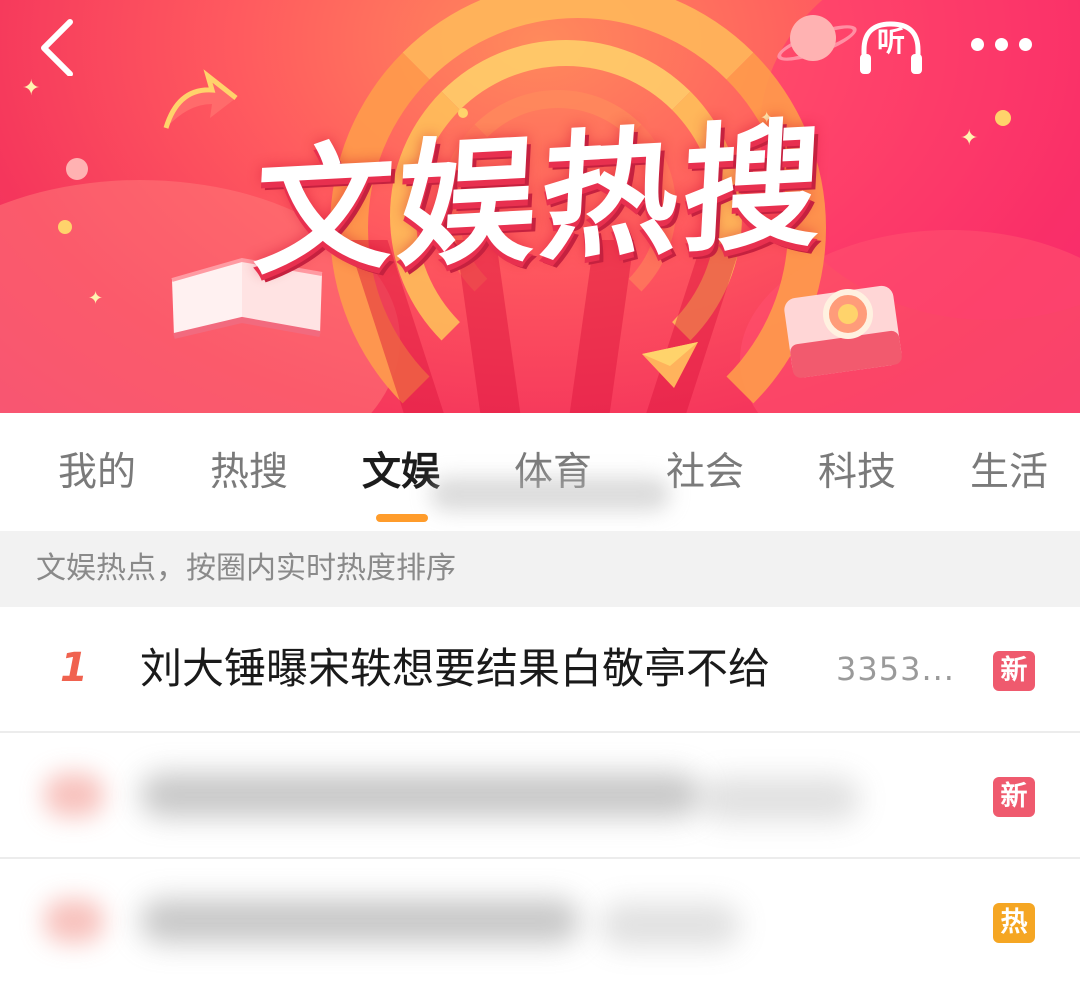 This screenshot has height=989, width=1080. I want to click on active-tab-indicator, so click(402, 518).